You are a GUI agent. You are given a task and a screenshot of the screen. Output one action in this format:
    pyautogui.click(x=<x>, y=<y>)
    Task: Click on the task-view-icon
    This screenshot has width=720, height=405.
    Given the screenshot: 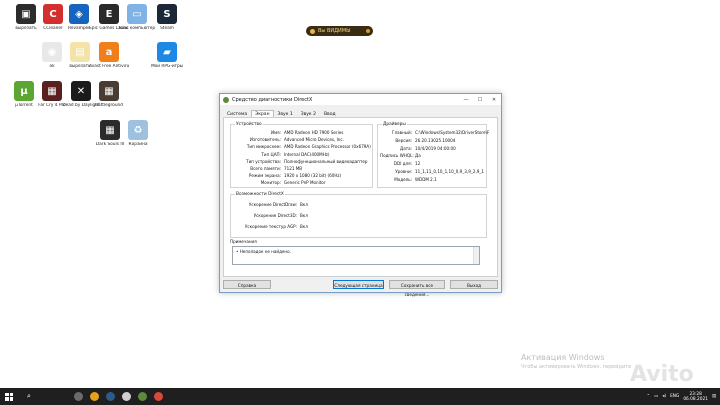 What is the action you would take?
    pyautogui.click(x=78, y=396)
    